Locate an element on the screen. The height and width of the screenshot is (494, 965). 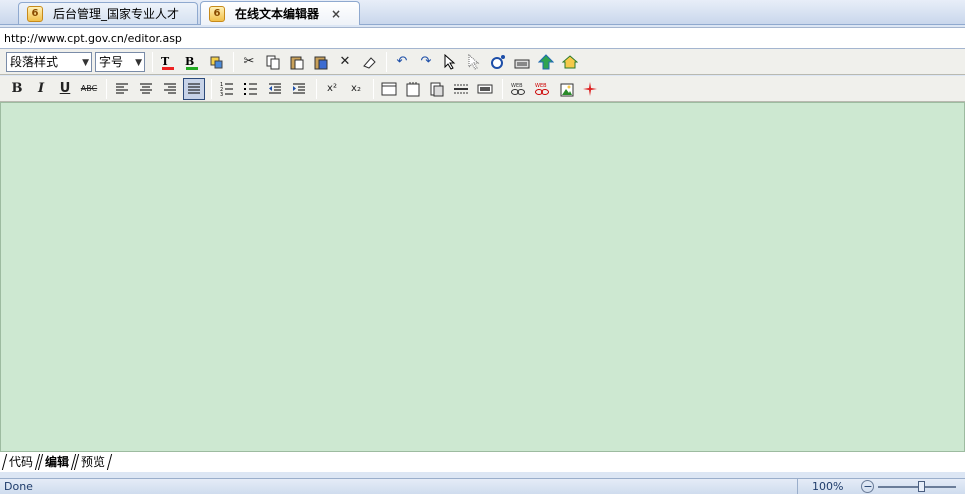
svg-text: T is located at coordinates (165, 61).